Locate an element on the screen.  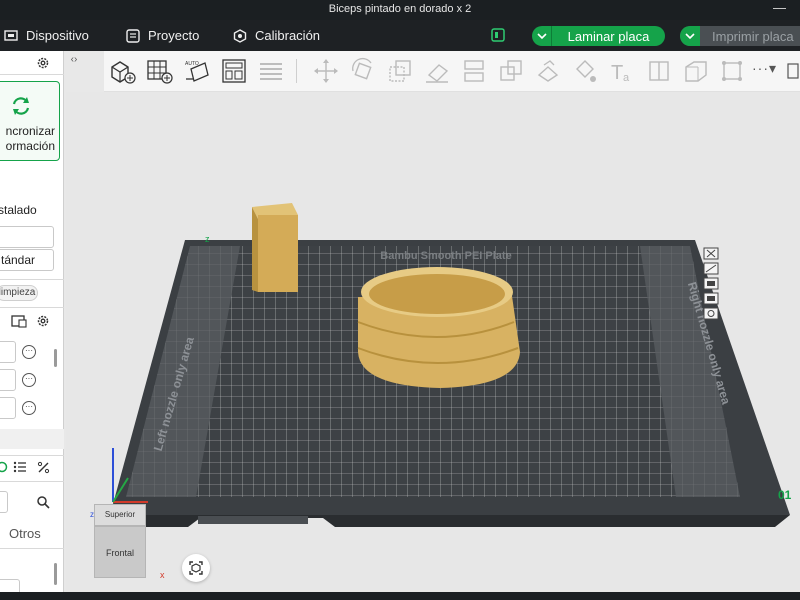
rotate-icon is located at coordinates (363, 71).